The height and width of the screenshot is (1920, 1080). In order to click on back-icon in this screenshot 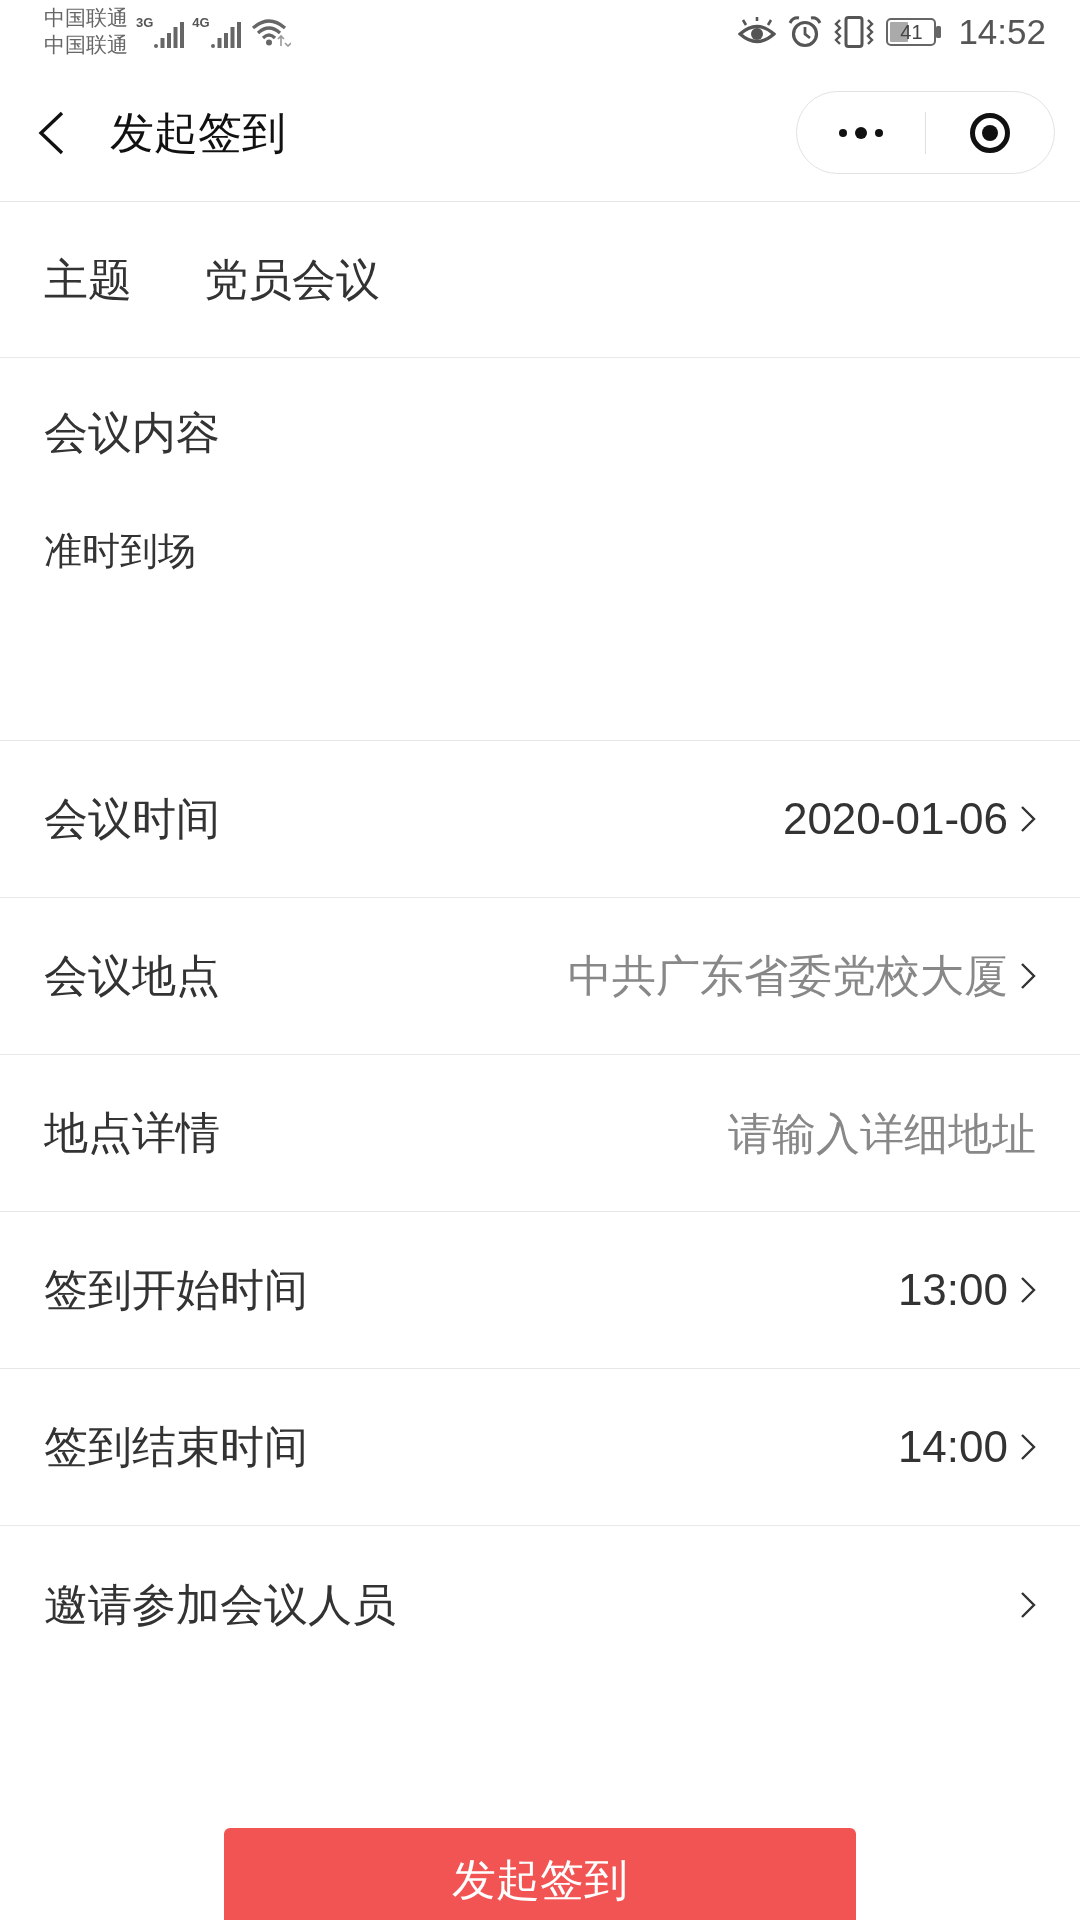, I will do `click(51, 132)`.